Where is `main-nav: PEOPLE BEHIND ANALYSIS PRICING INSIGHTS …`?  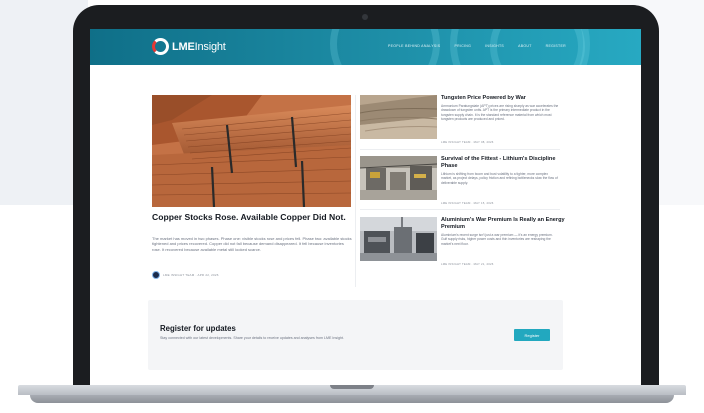
main-nav: PEOPLE BEHIND ANALYSIS PRICING INSIGHTS … is located at coordinates (477, 46).